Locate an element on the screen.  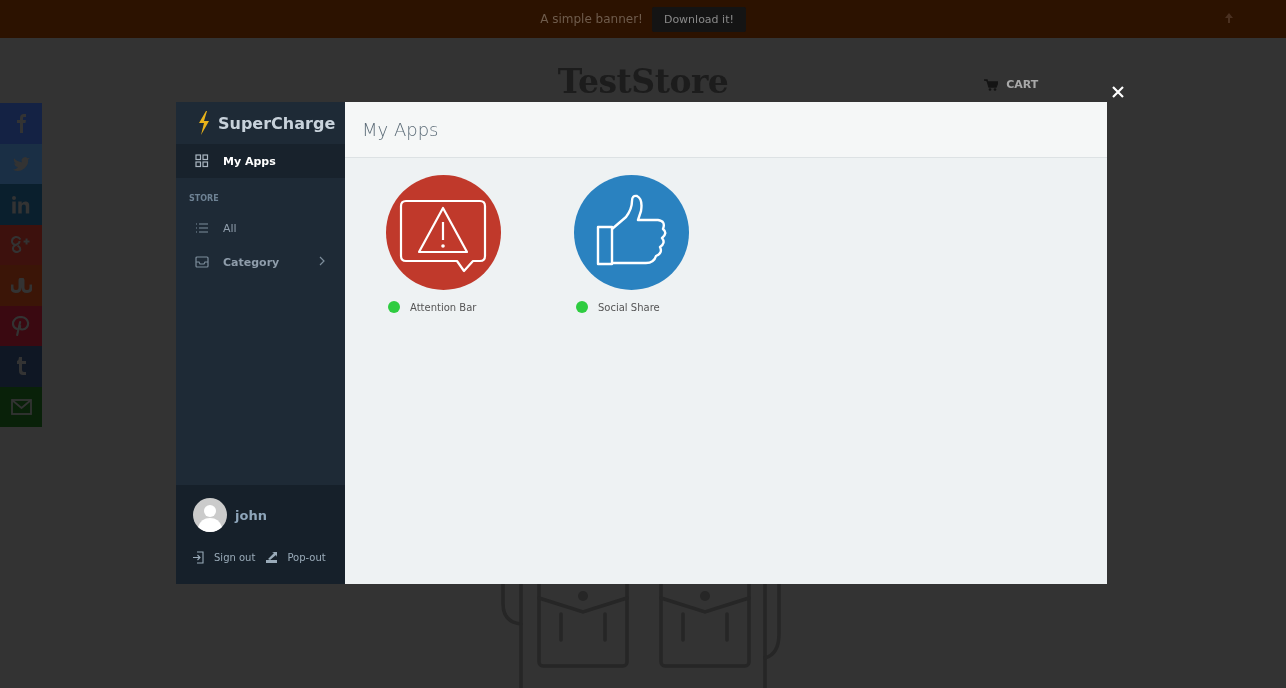
banner-text: A simple banner! is located at coordinates (591, 19).